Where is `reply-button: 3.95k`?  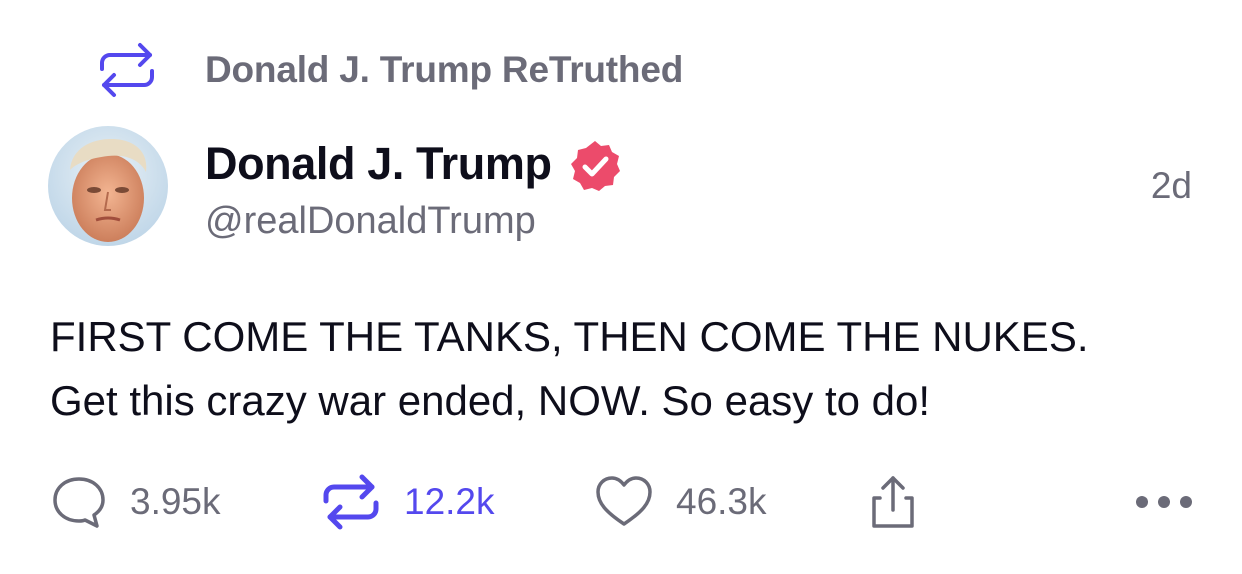 reply-button: 3.95k is located at coordinates (135, 502).